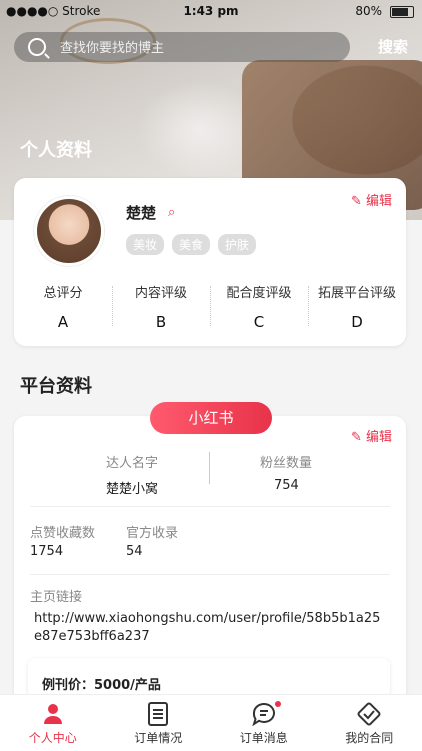  Describe the element at coordinates (357, 322) in the screenshot. I see `grade-value: D` at that location.